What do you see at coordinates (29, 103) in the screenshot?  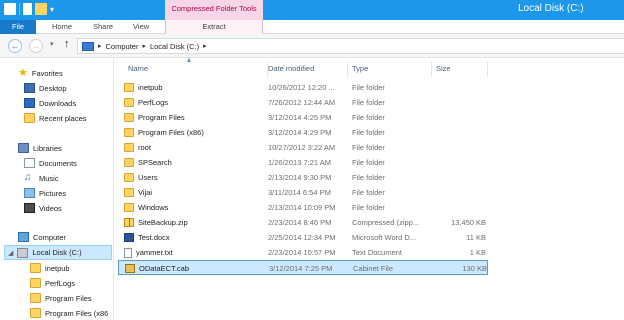 I see `downloads-icon` at bounding box center [29, 103].